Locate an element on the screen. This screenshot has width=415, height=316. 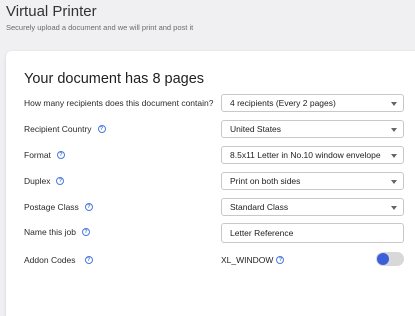
format-select: 8.5x11 Letter in No.10 window envelope is located at coordinates (312, 155).